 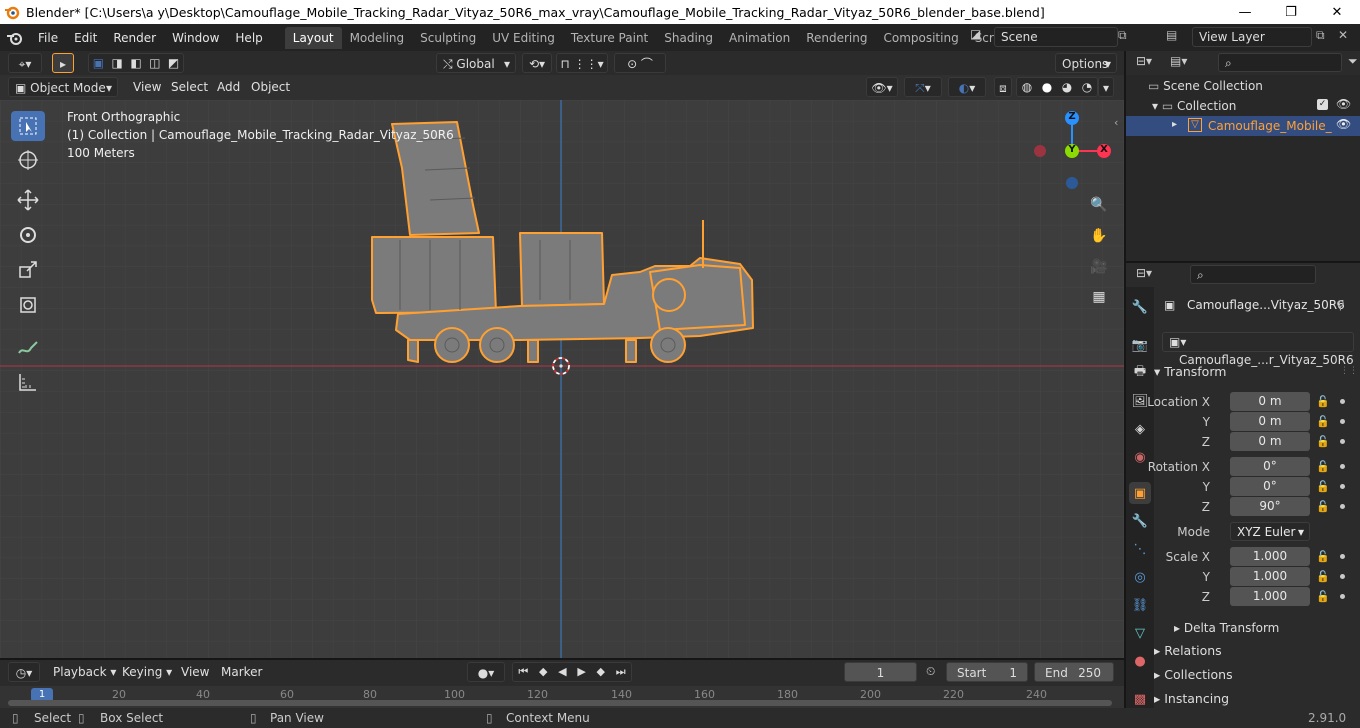 What do you see at coordinates (1099, 267) in the screenshot?
I see `camera-view-icon: 🎥` at bounding box center [1099, 267].